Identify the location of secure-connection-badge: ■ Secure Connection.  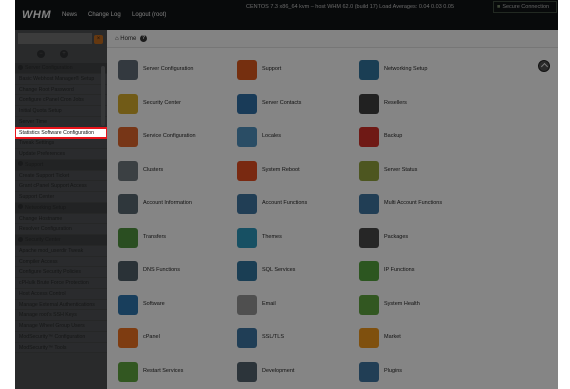
(525, 7).